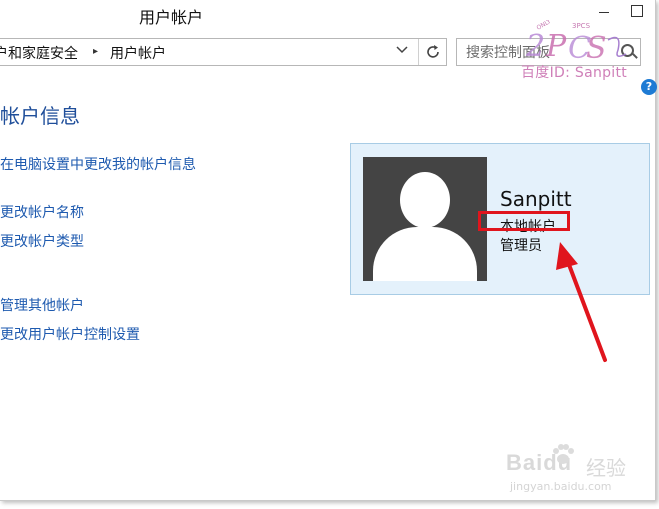  What do you see at coordinates (535, 46) in the screenshot?
I see `svg-text: 2` at bounding box center [535, 46].